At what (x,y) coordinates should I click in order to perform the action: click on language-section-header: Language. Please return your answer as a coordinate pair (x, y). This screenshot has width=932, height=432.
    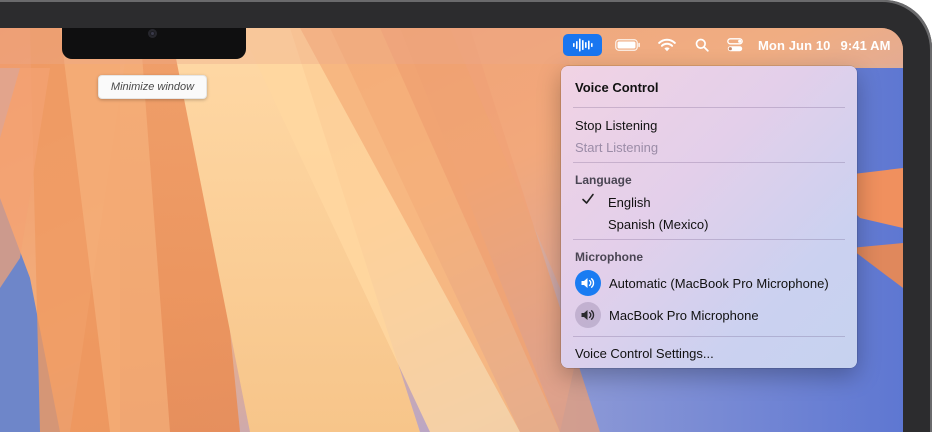
    Looking at the image, I should click on (603, 180).